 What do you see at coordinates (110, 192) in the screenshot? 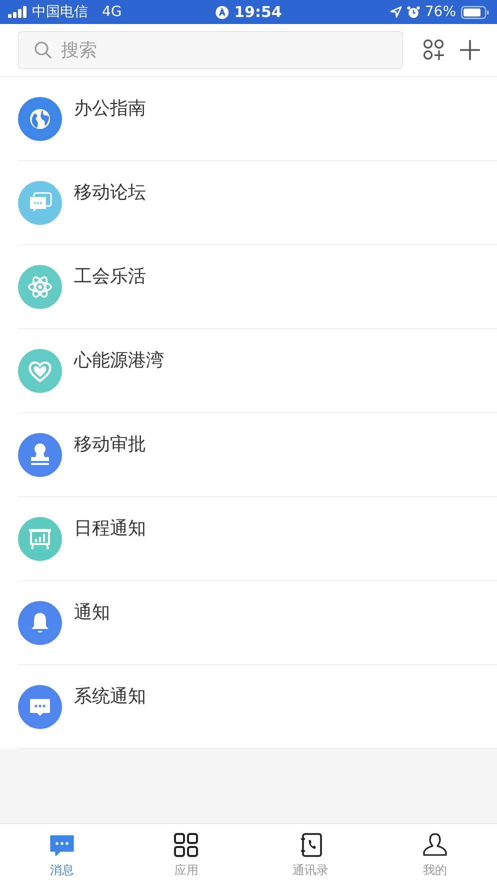
I see `item-title: 移动论坛` at bounding box center [110, 192].